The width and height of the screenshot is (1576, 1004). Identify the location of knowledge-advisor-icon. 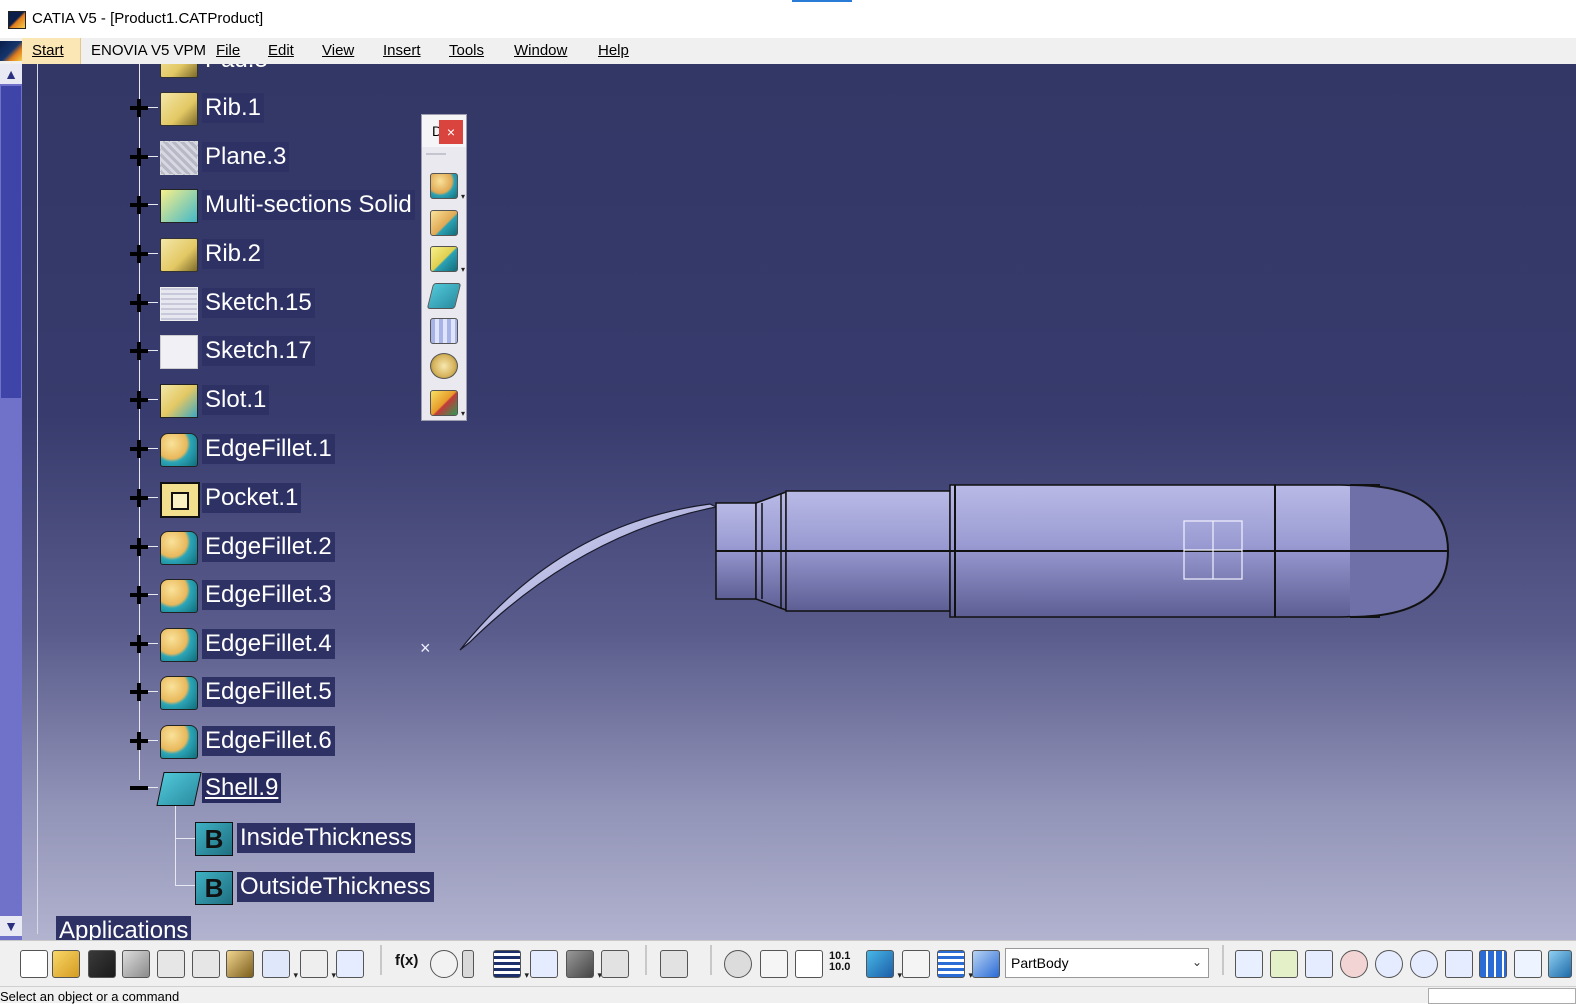
(444, 964).